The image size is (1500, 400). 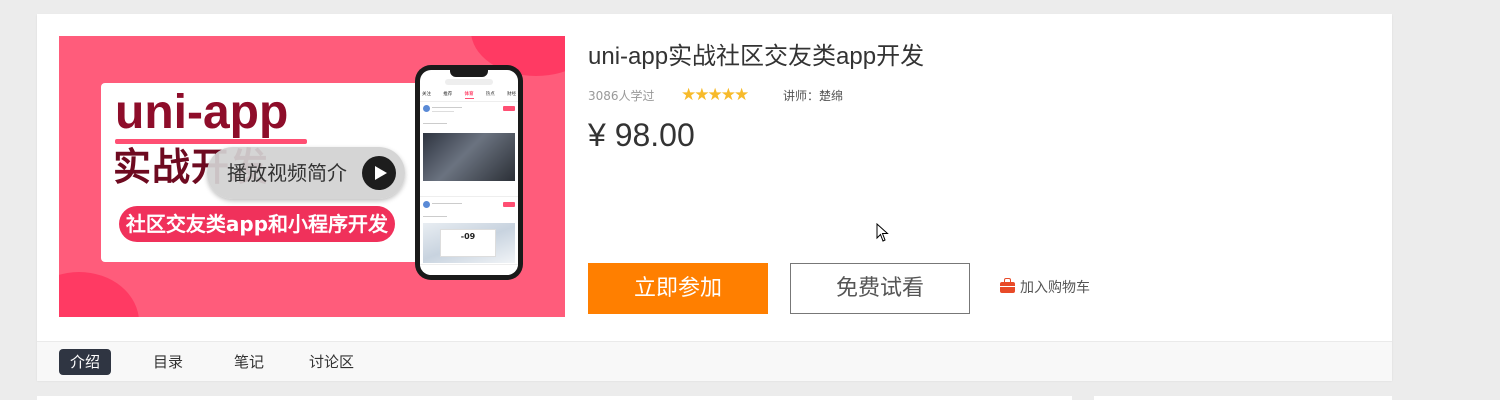 What do you see at coordinates (883, 234) in the screenshot?
I see `mouse-cursor-icon` at bounding box center [883, 234].